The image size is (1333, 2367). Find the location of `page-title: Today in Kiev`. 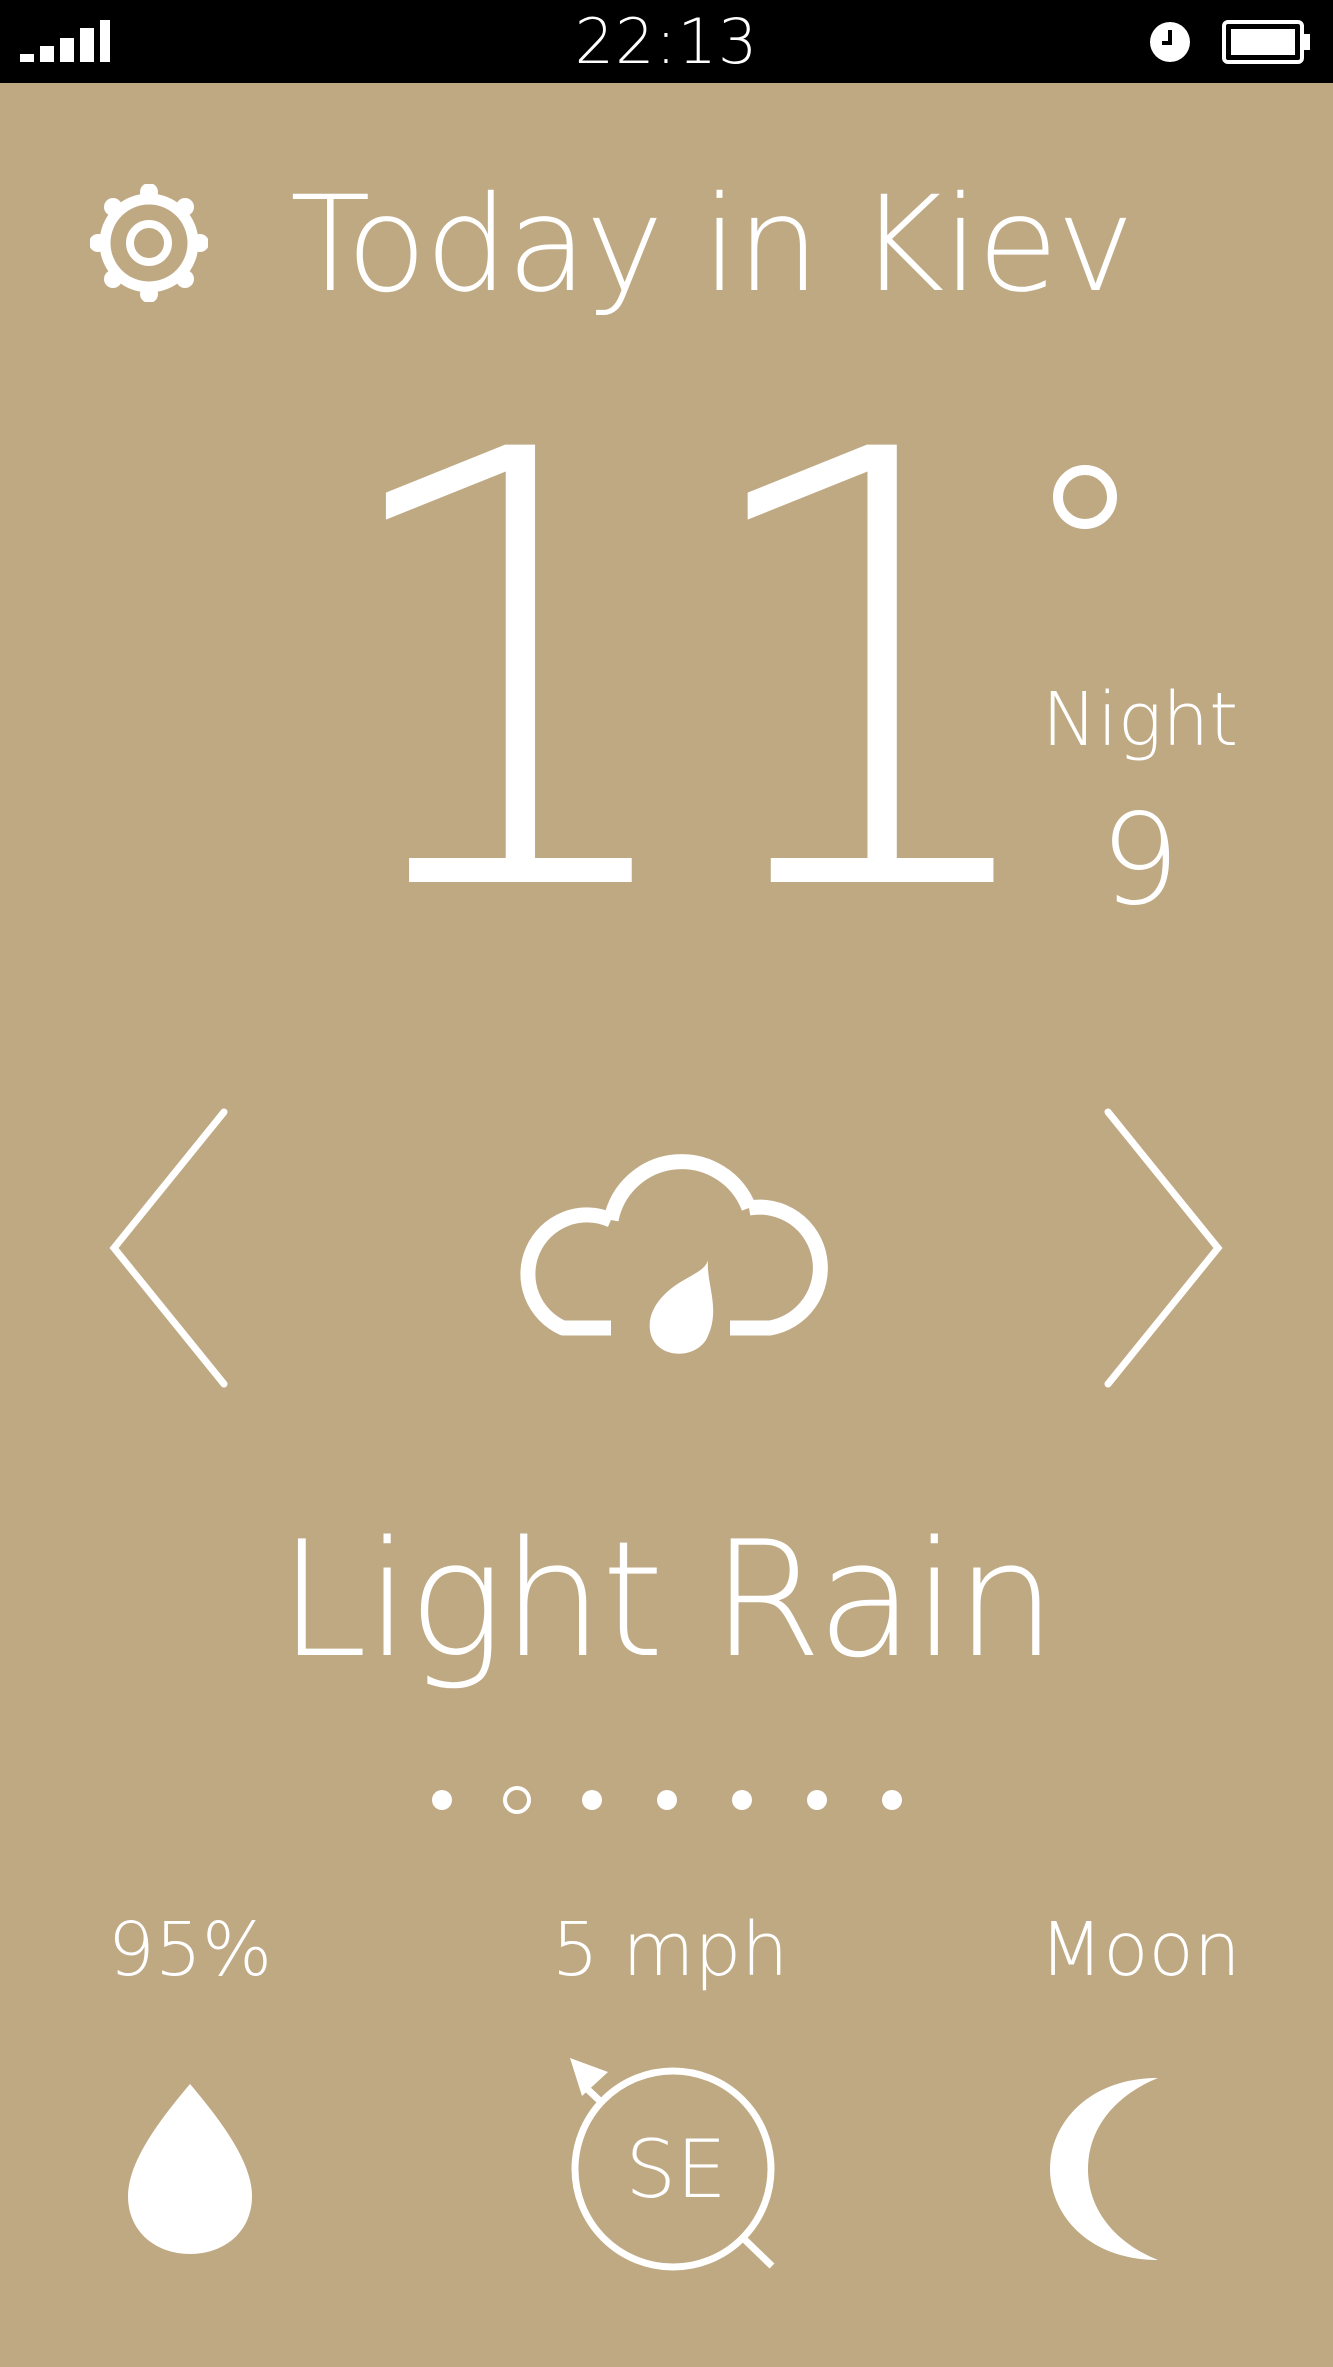

page-title: Today in Kiev is located at coordinates (712, 245).